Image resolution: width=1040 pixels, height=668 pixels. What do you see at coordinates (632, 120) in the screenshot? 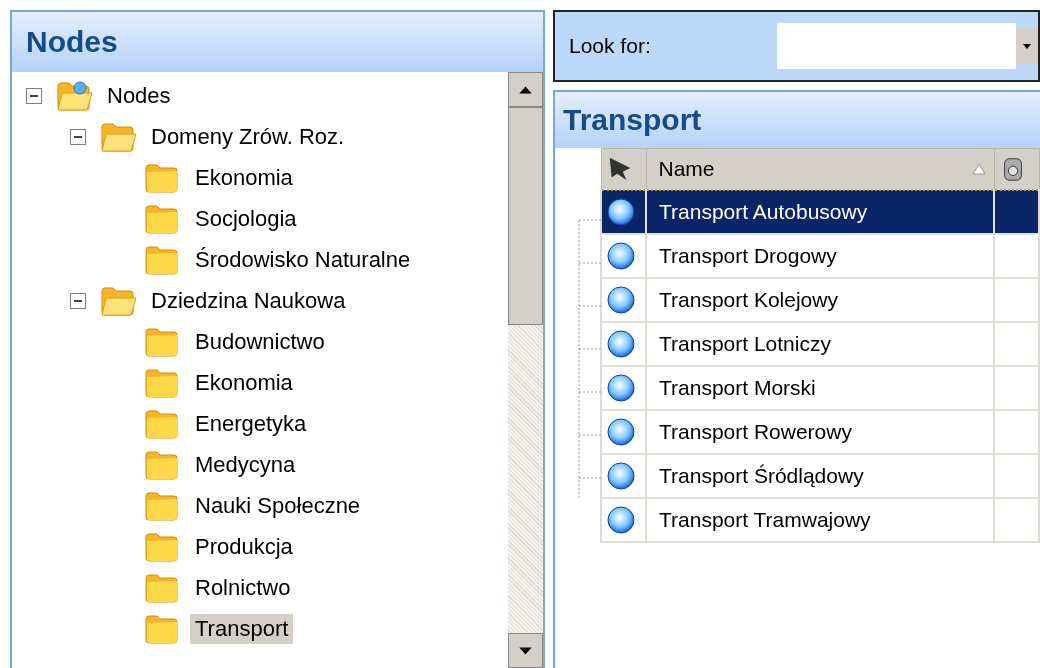
I see `panel-title: Transport` at bounding box center [632, 120].